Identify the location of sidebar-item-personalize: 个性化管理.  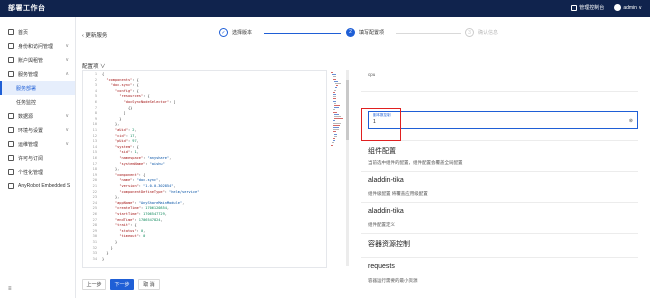
(37, 172).